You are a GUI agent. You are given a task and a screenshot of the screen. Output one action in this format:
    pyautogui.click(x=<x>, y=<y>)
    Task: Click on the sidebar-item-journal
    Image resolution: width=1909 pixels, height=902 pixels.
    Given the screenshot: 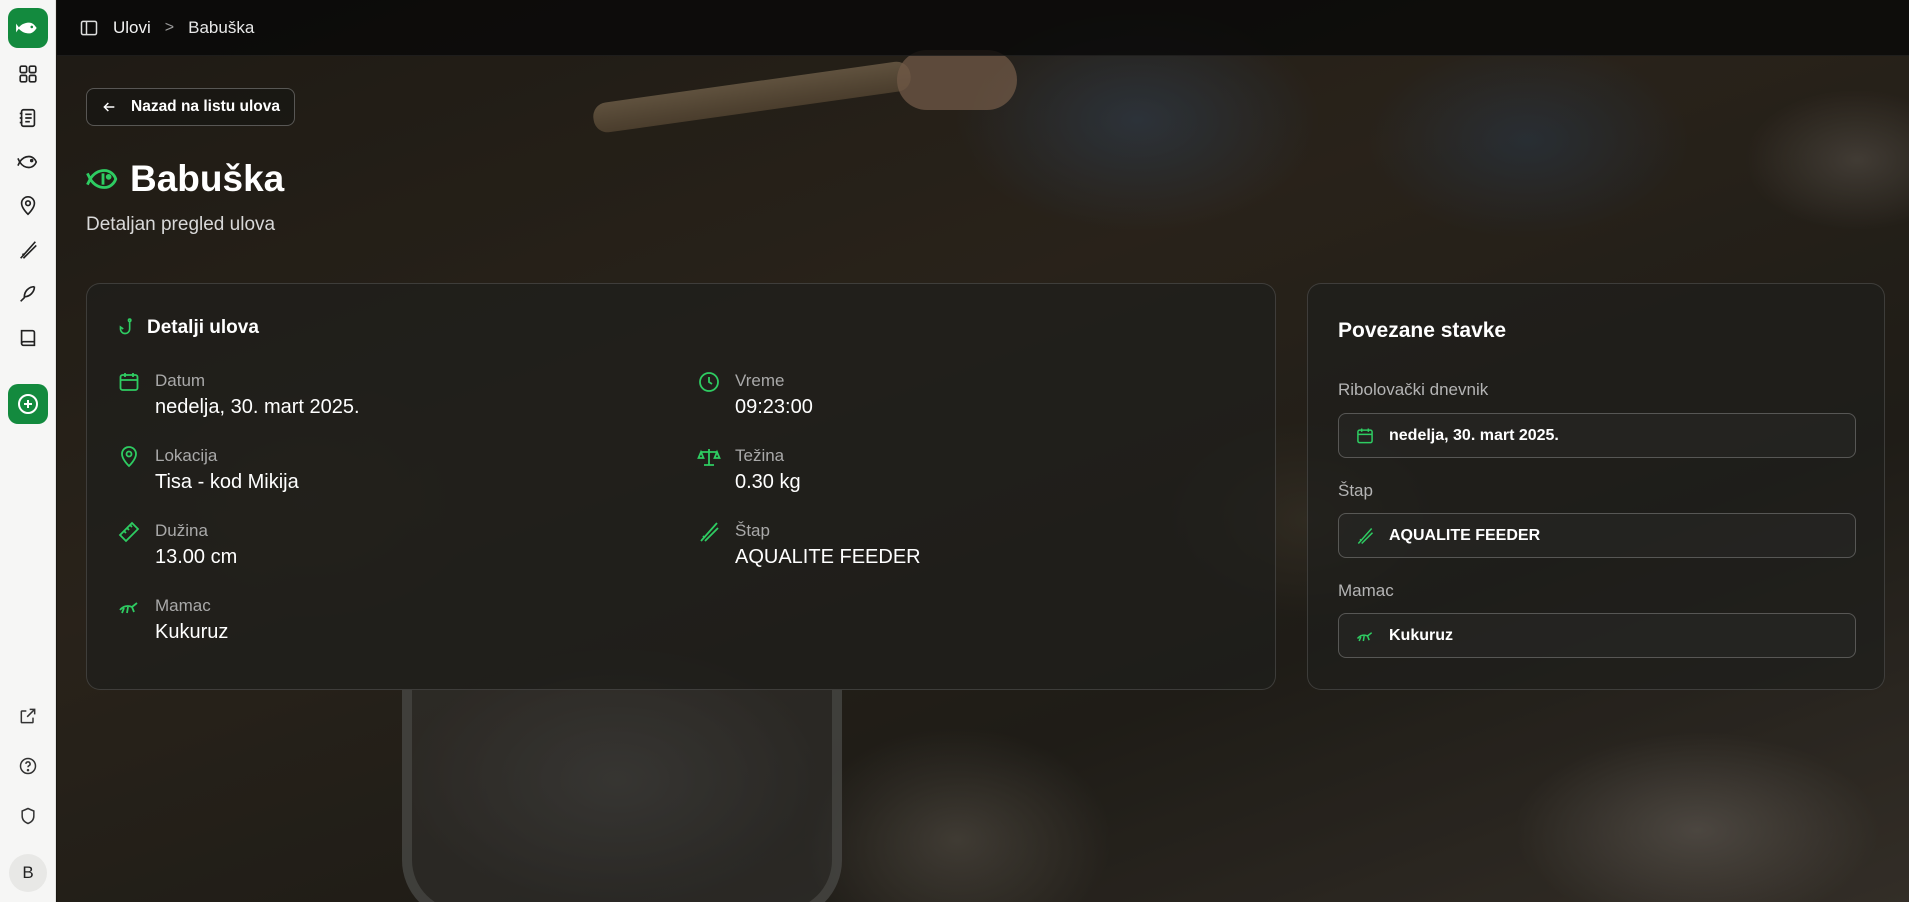 What is the action you would take?
    pyautogui.click(x=28, y=118)
    